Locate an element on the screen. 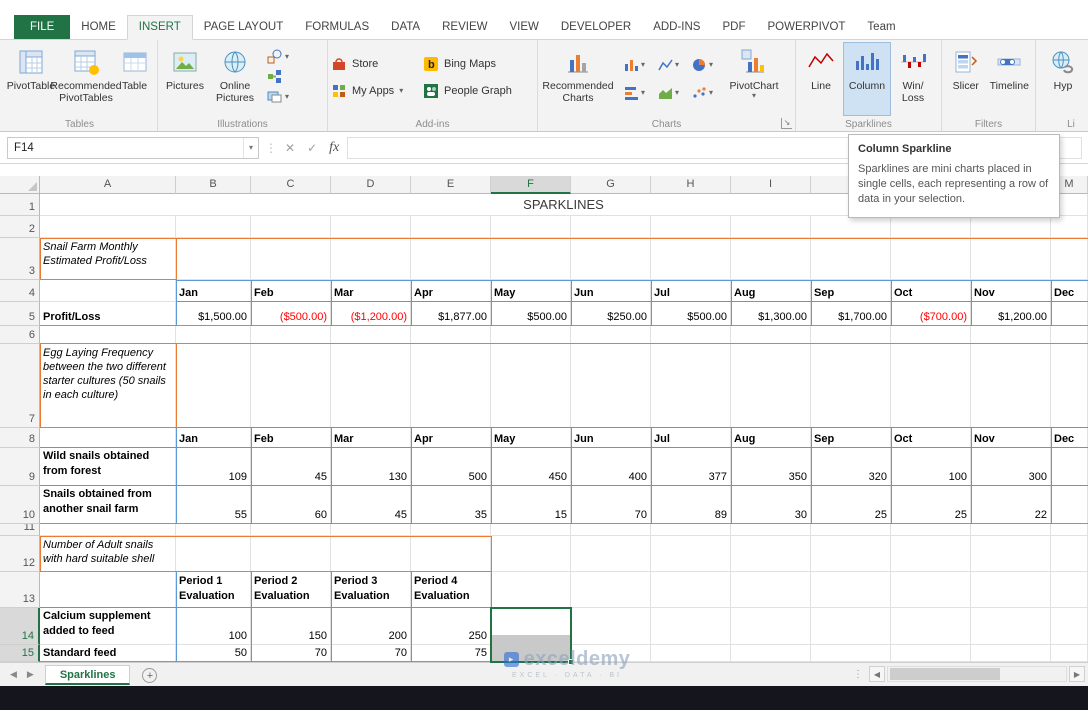 The height and width of the screenshot is (710, 1088). profit-loss-value: $1,700.00 is located at coordinates (851, 314).